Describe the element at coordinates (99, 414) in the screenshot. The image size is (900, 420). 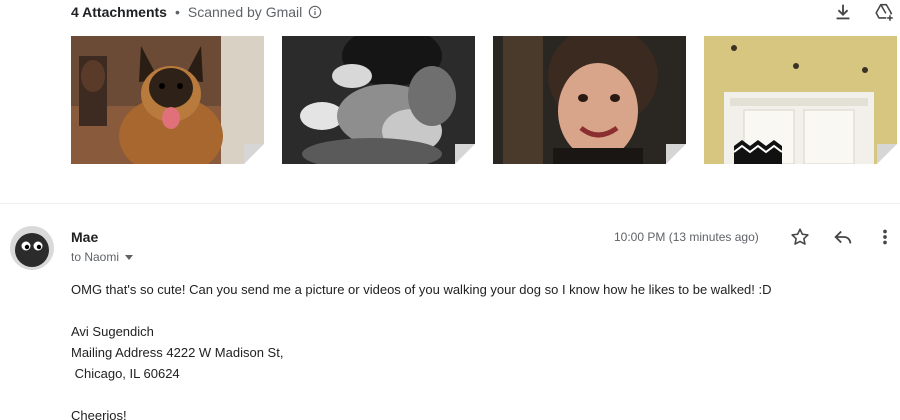
I see `closing-text: Cheerios!` at that location.